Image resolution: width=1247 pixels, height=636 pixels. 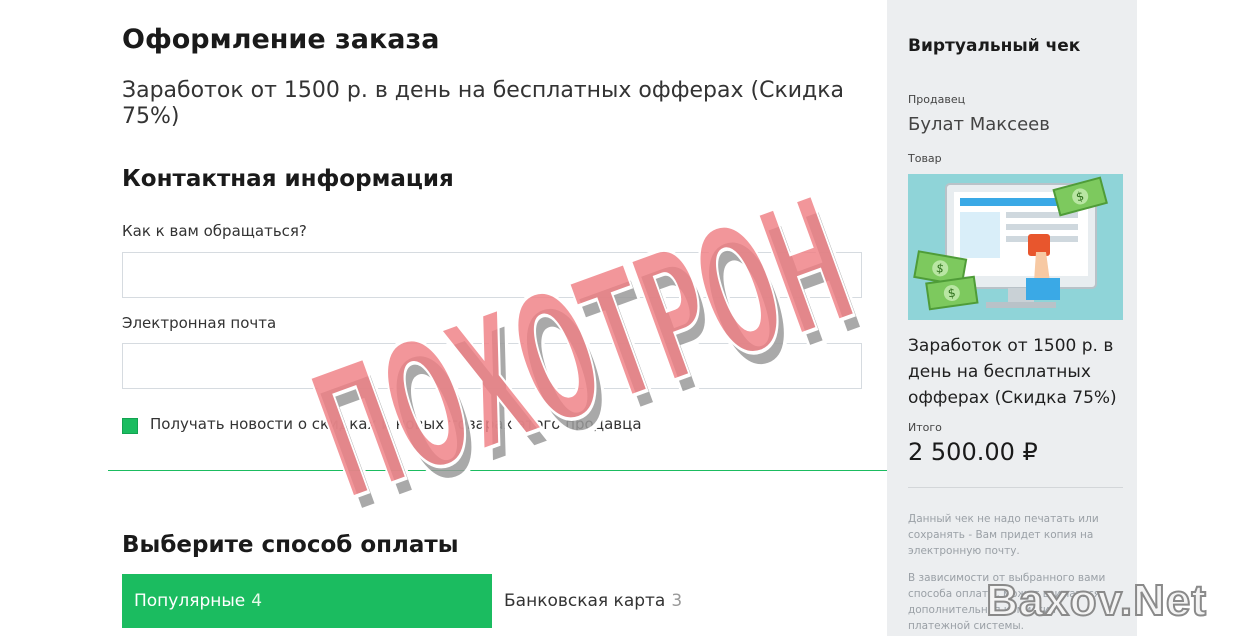 What do you see at coordinates (281, 39) in the screenshot?
I see `page-title: Оформление заказа` at bounding box center [281, 39].